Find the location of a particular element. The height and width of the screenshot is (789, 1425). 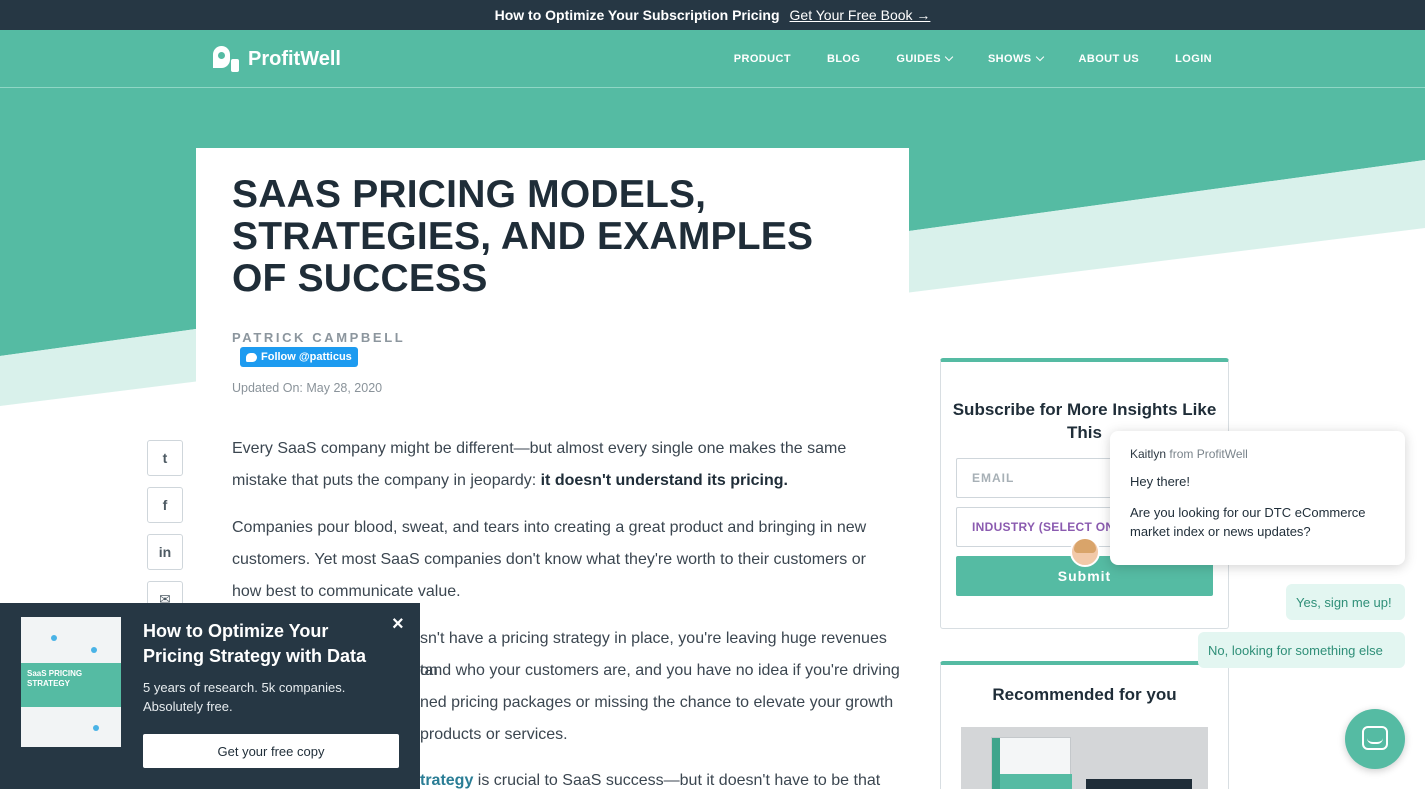

share-linkedin-button: in is located at coordinates (165, 552).